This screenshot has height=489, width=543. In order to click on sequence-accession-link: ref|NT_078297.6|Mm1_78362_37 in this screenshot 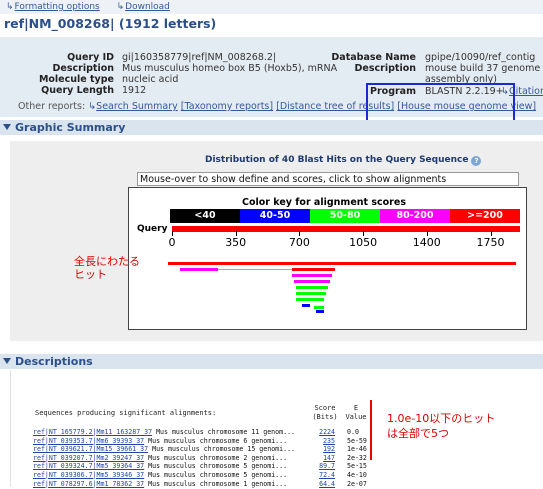, I will do `click(88, 484)`.